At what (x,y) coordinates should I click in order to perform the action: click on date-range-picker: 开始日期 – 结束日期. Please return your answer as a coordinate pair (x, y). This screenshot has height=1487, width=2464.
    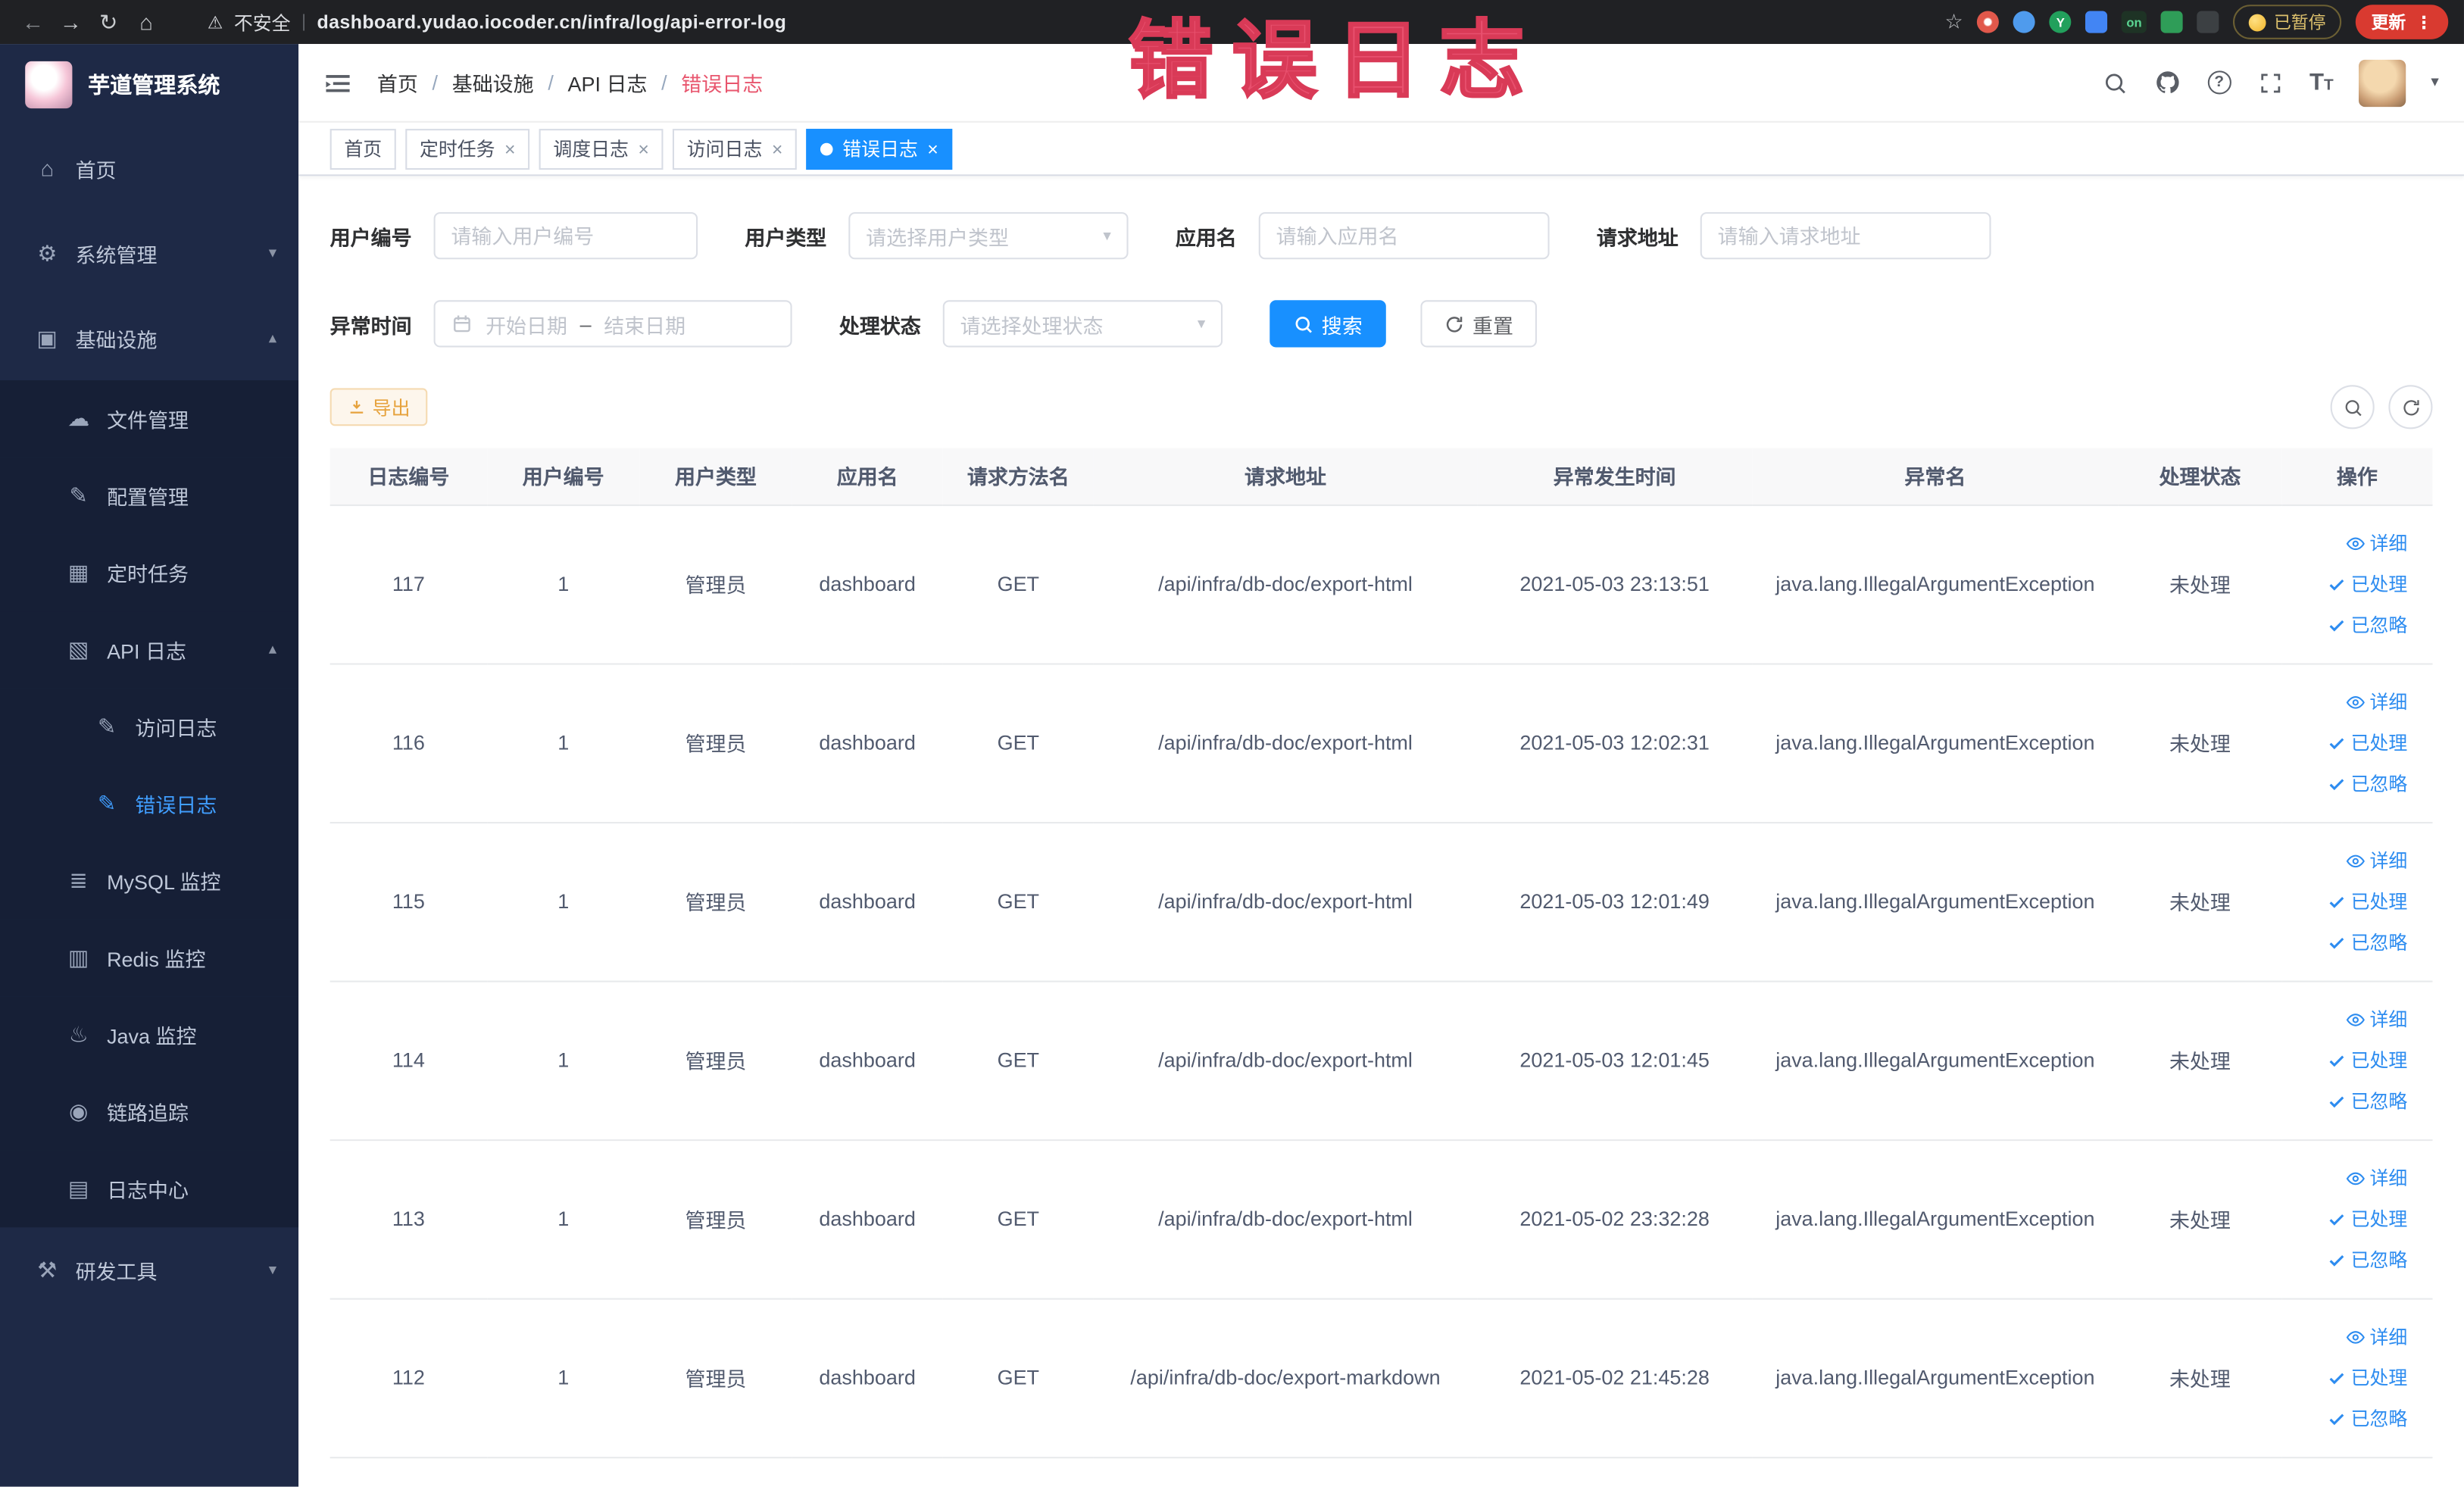
    Looking at the image, I should click on (612, 324).